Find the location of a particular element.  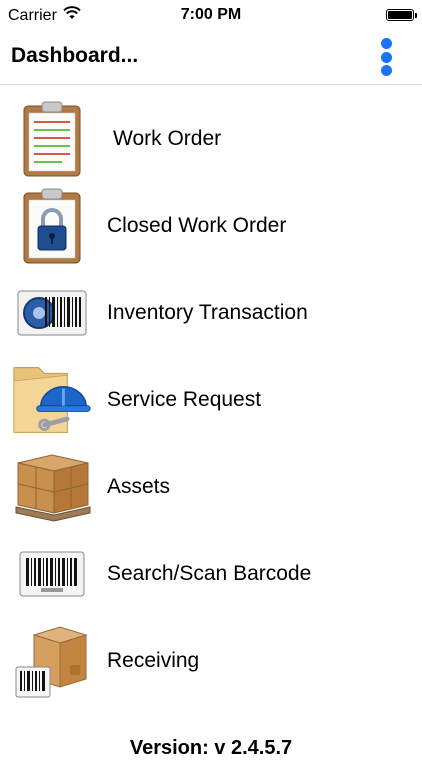

menu-item-label: Assets is located at coordinates (139, 486).